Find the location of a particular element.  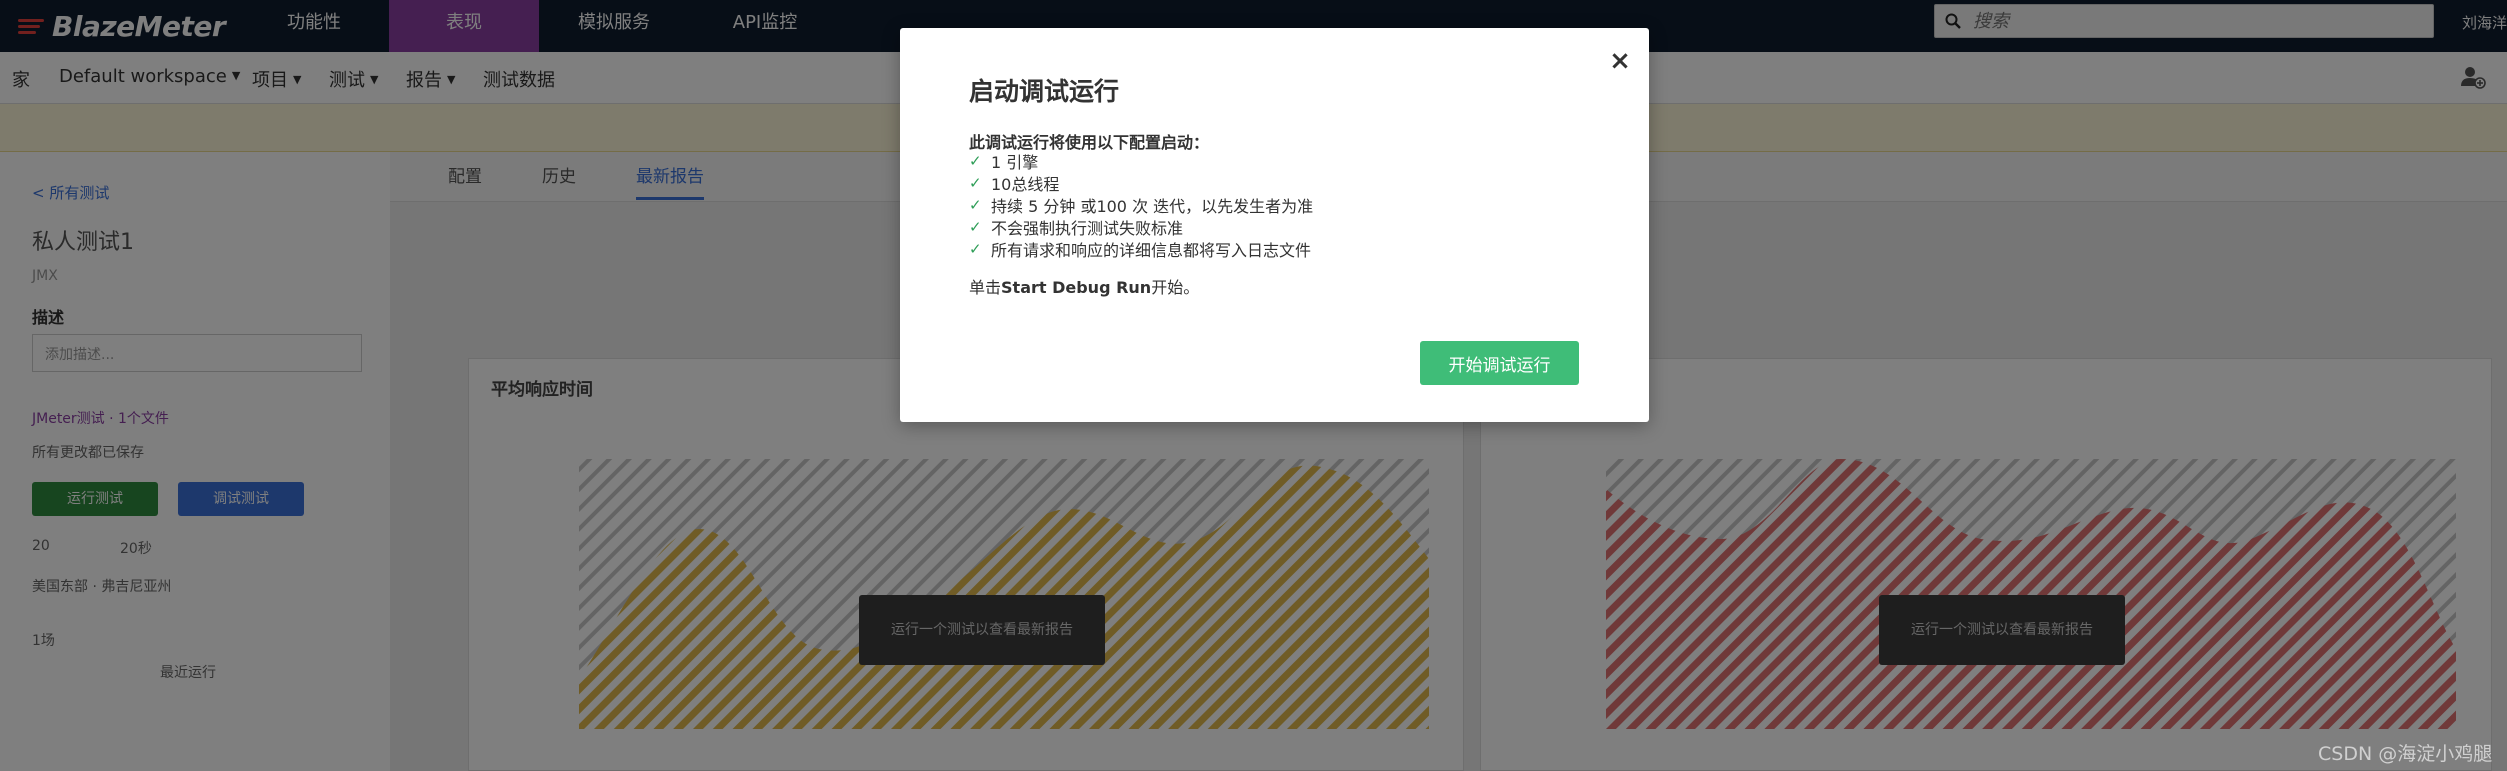

config-logging: 所有请求和响应的详细信息都将写入日志文件 is located at coordinates (1151, 250).